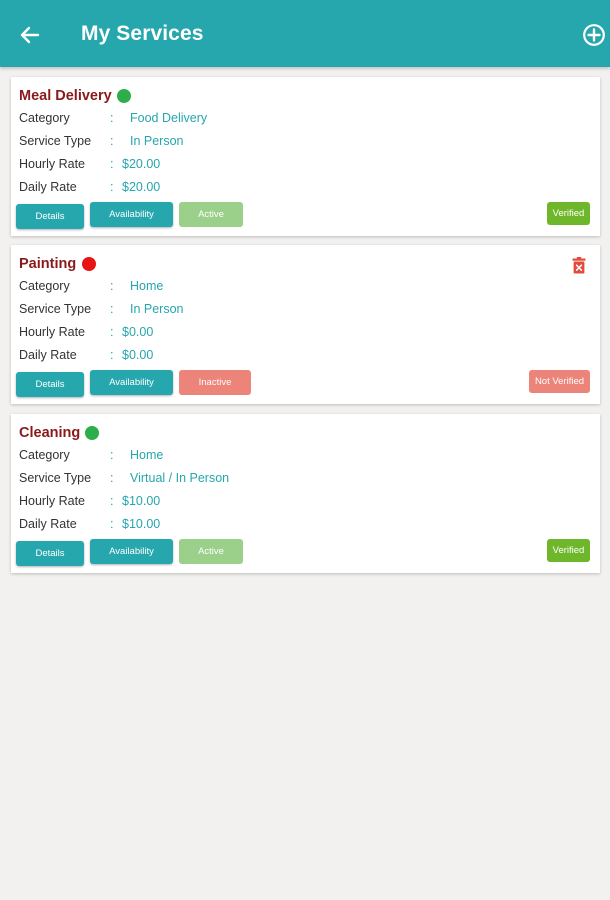  What do you see at coordinates (141, 501) in the screenshot?
I see `hourly-rate-value: $10.00` at bounding box center [141, 501].